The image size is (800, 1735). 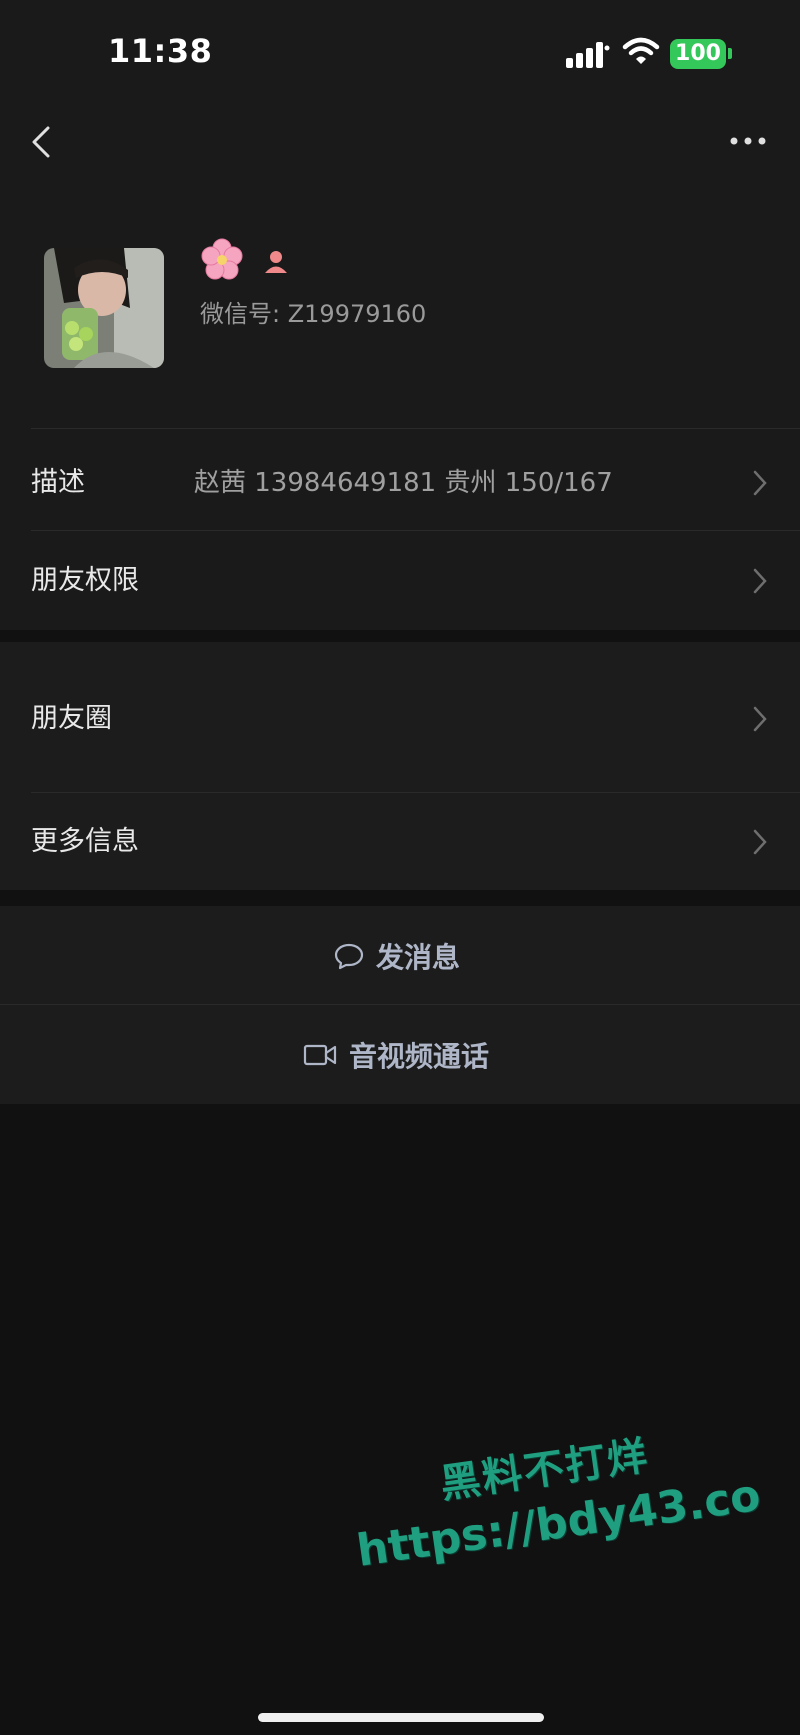 I want to click on friend-permissions-row: 朋友权限, so click(x=400, y=581).